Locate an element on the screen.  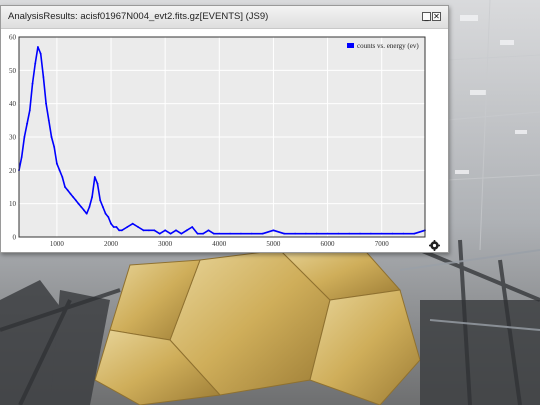
legend-label: counts vs. energy (ev) is located at coordinates (388, 46).